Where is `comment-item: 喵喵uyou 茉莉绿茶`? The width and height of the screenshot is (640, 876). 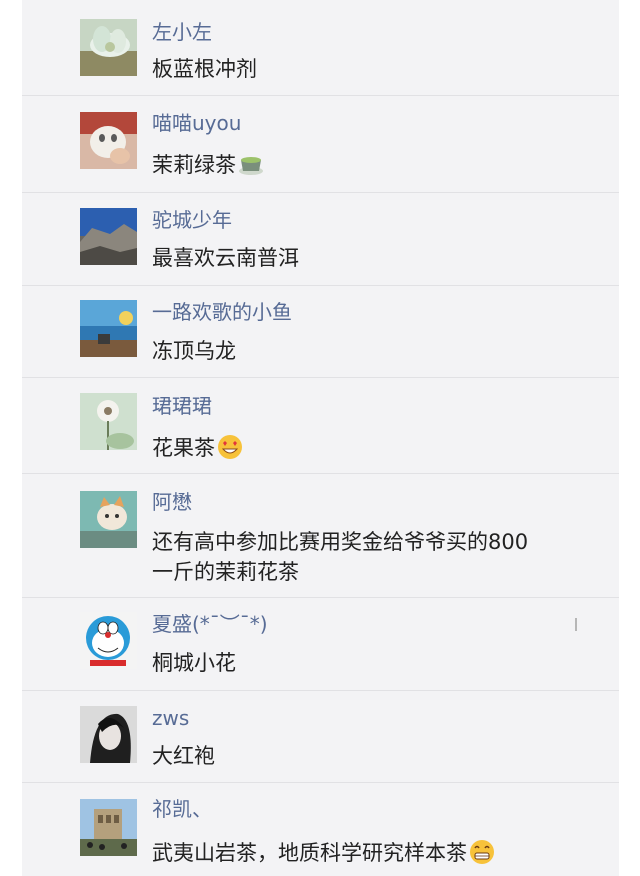 comment-item: 喵喵uyou 茉莉绿茶 is located at coordinates (320, 144).